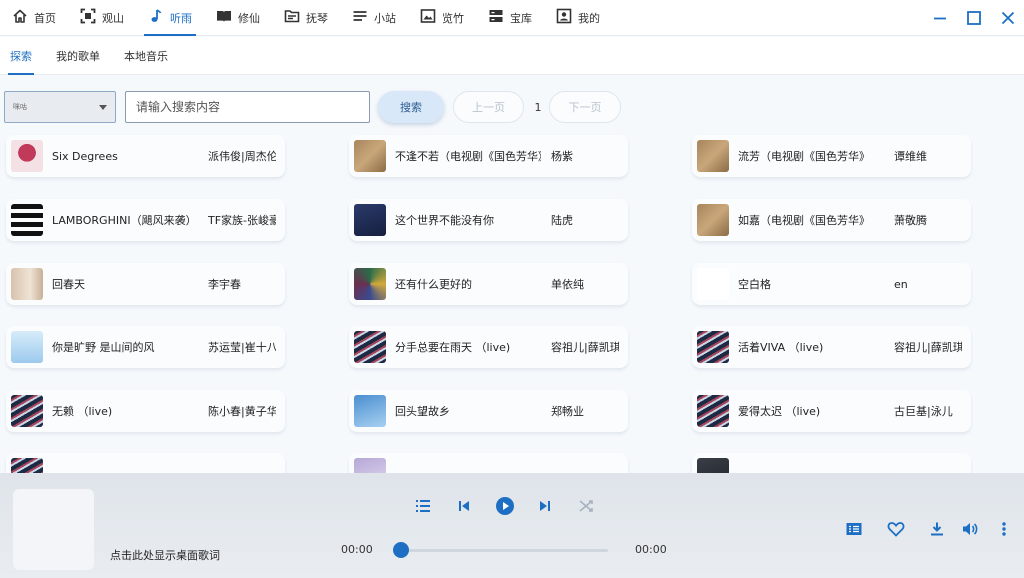 Image resolution: width=1024 pixels, height=578 pixels. Describe the element at coordinates (242, 220) in the screenshot. I see `song-artist: TF家族-张峻豪` at that location.